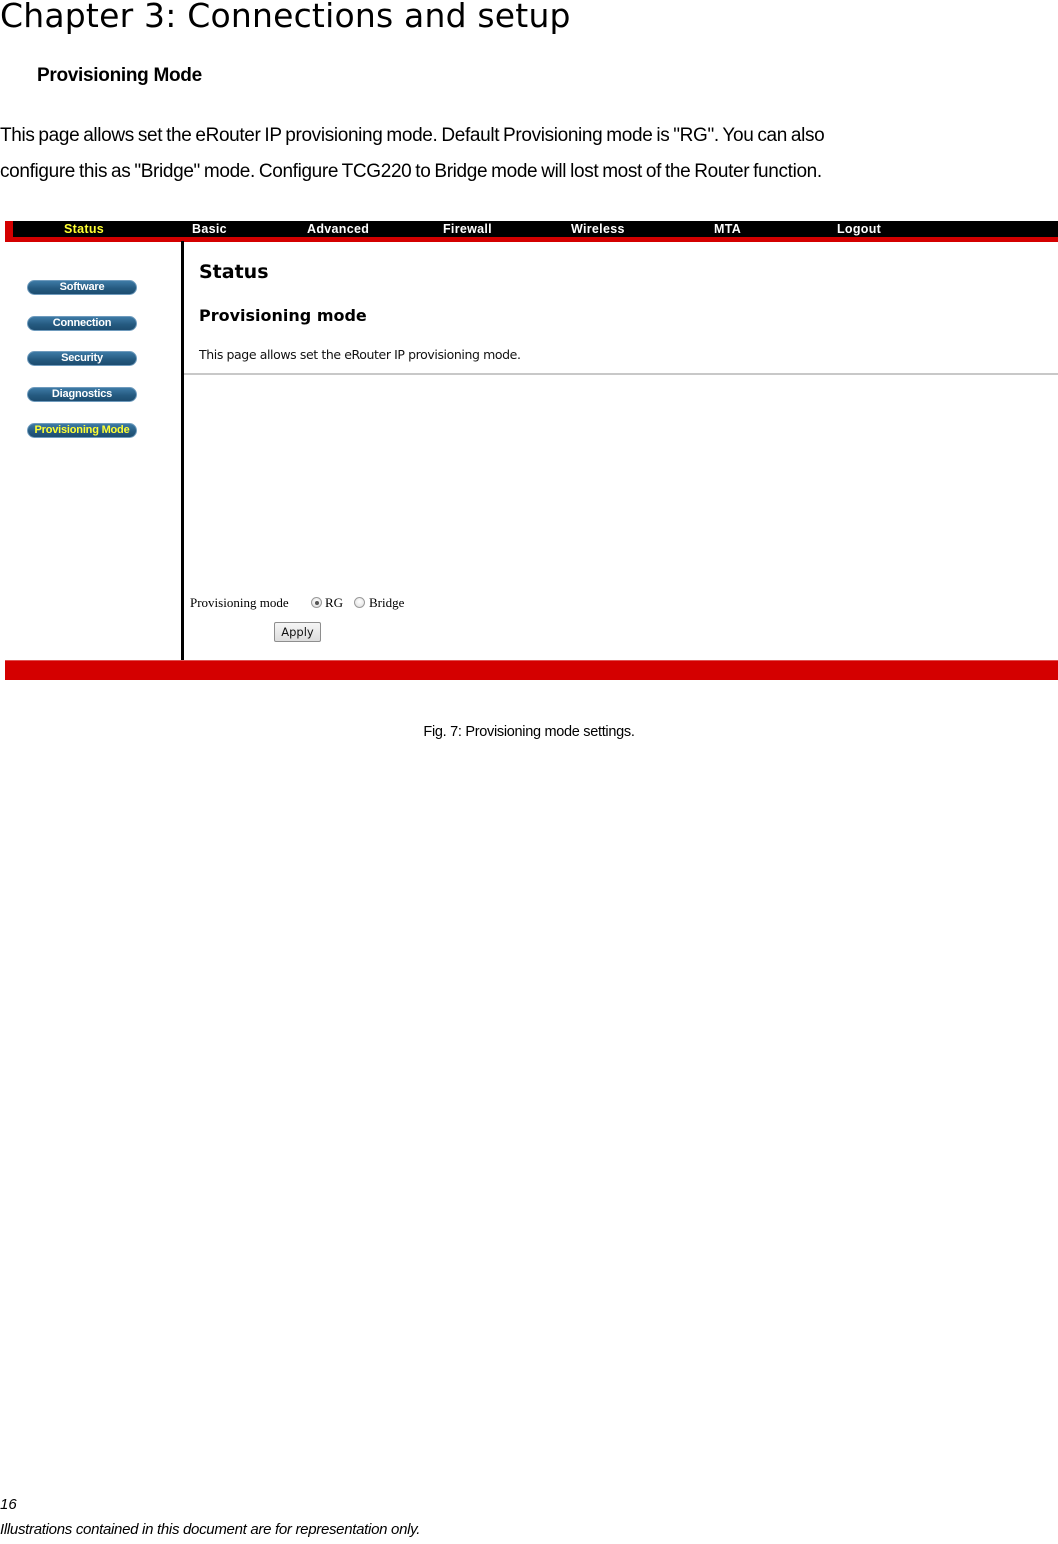  What do you see at coordinates (467, 229) in the screenshot?
I see `nav-item-firewall: Firewall` at bounding box center [467, 229].